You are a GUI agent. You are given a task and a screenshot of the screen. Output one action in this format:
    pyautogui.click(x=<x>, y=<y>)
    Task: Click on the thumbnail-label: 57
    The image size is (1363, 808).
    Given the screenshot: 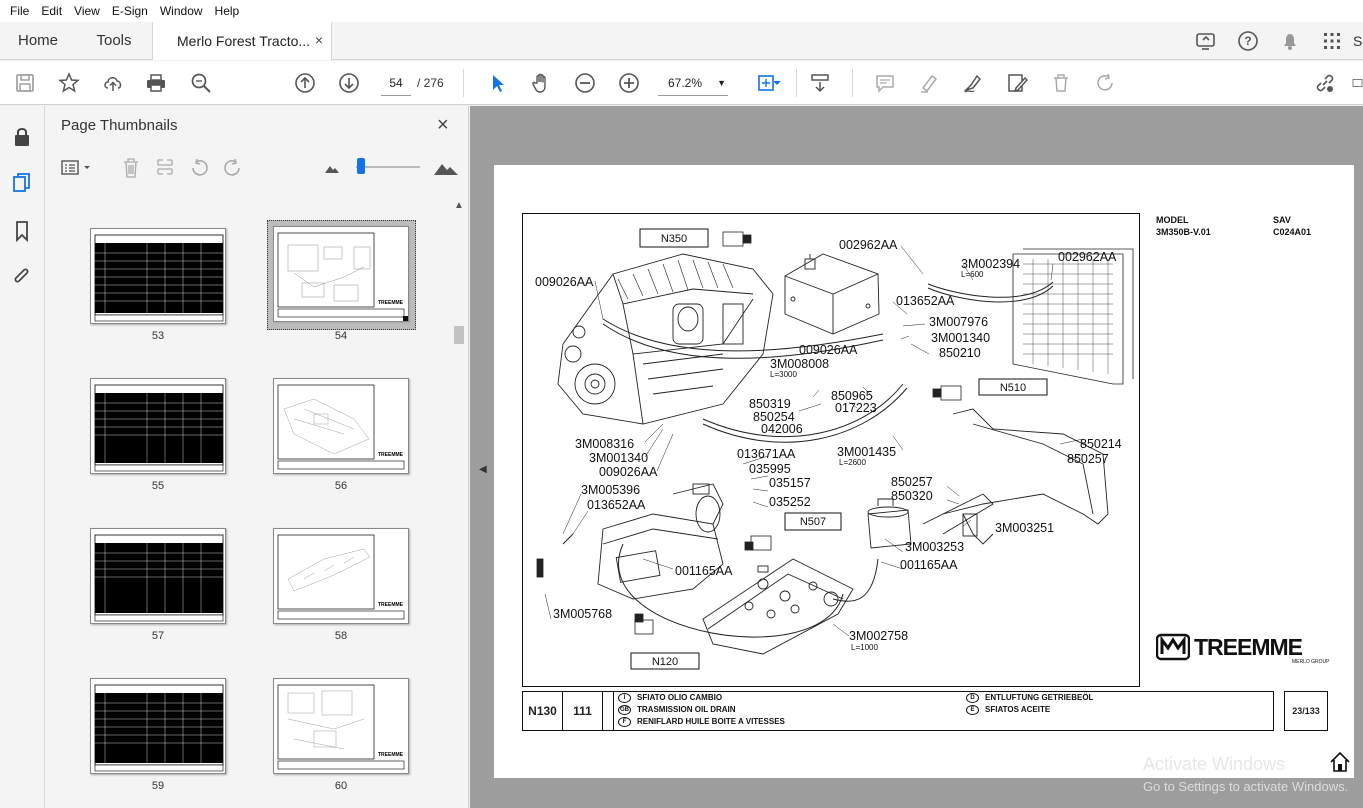 What is the action you would take?
    pyautogui.click(x=158, y=636)
    